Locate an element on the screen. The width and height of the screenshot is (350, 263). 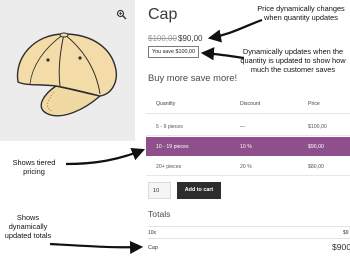
tier-price: $80,00 is located at coordinates (316, 167).